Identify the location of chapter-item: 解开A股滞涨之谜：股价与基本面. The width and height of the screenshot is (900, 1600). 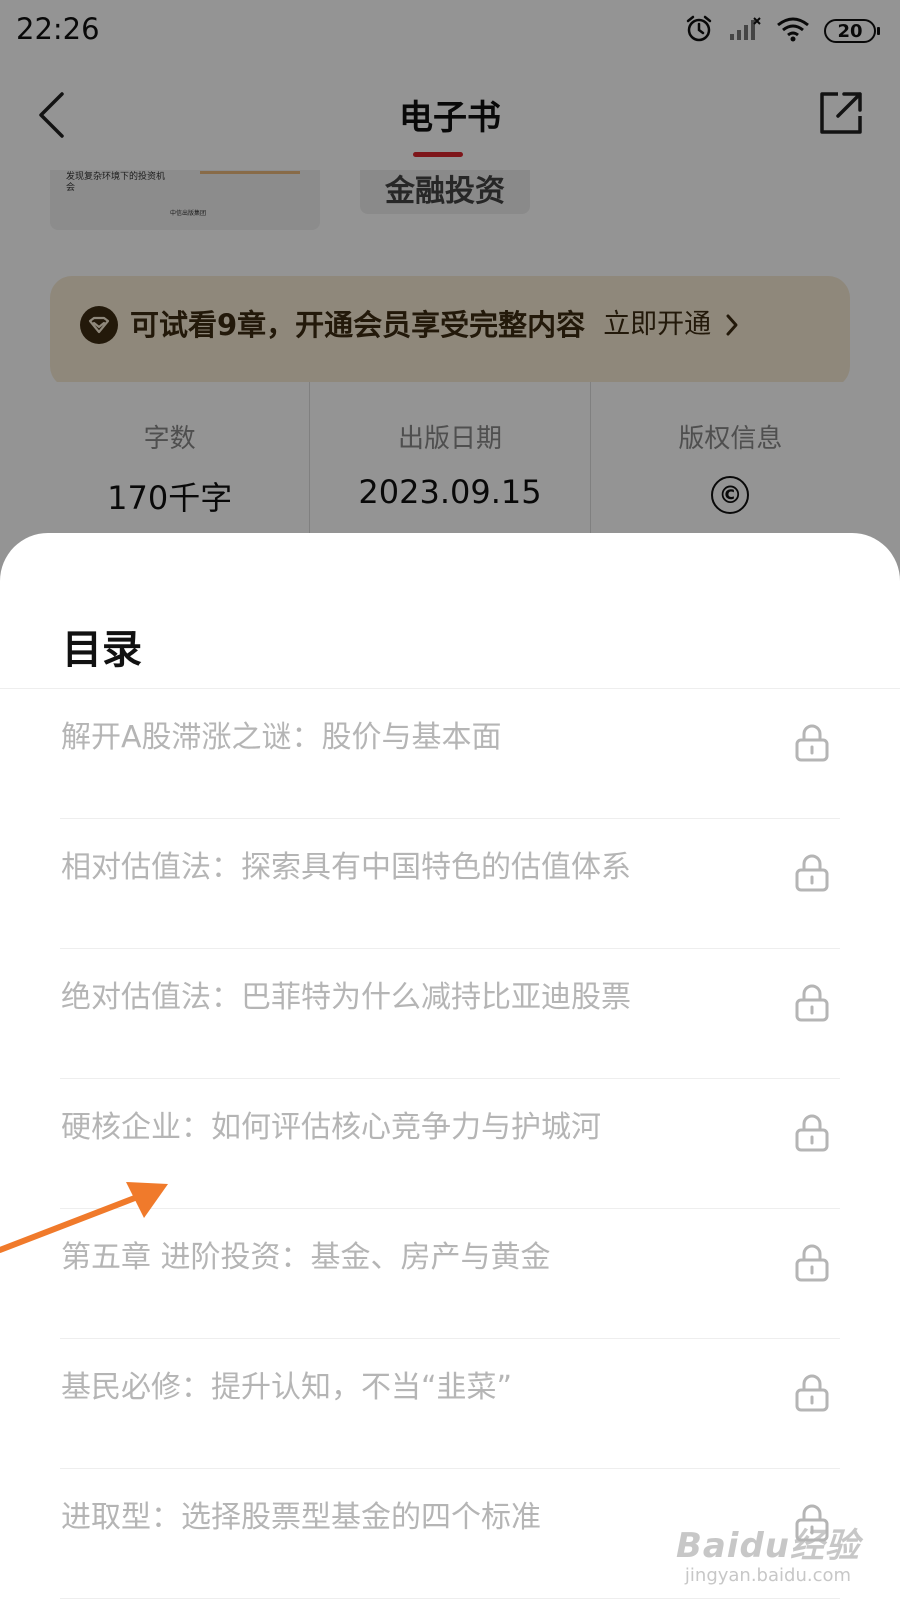
(450, 754).